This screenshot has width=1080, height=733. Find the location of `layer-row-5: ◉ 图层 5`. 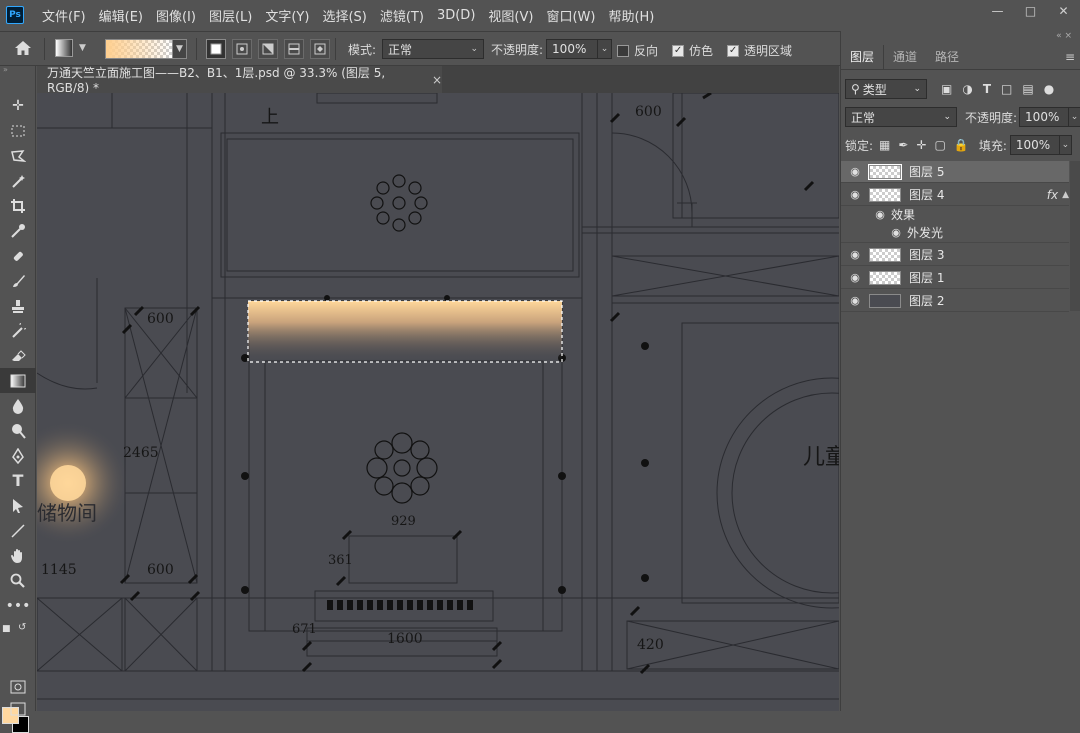

layer-row-5: ◉ 图层 5 is located at coordinates (955, 172).